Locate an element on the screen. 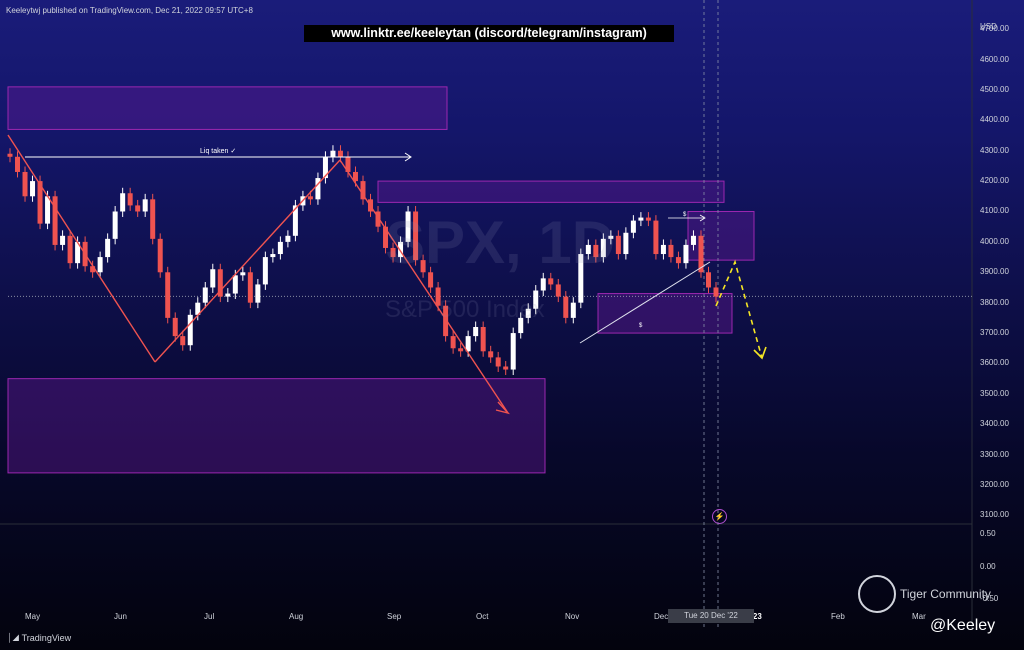 The image size is (1024, 650). tradingview-logo: ⏐◢ TradingView is located at coordinates (39, 638).